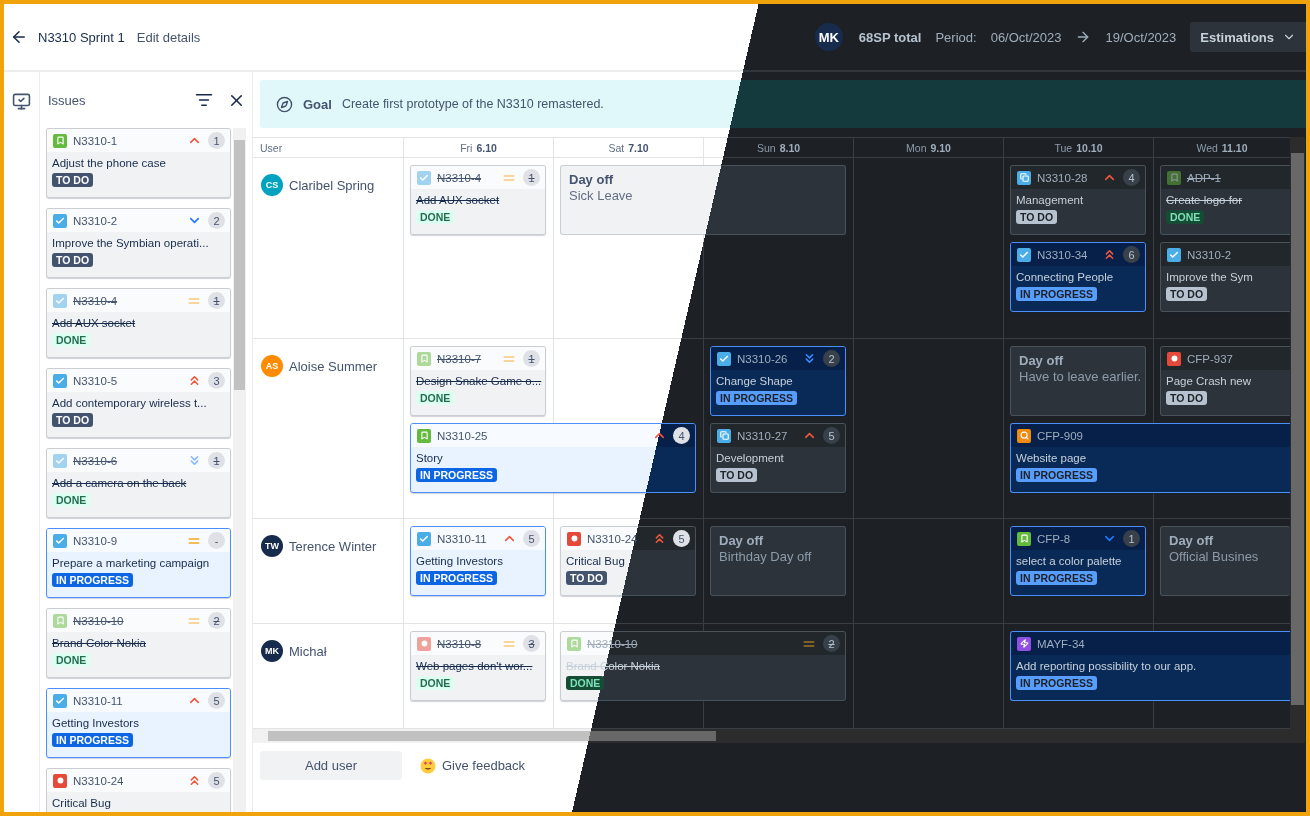  What do you see at coordinates (138, 790) in the screenshot?
I see `issue-card: N3310-24 5 Critical Bug` at bounding box center [138, 790].